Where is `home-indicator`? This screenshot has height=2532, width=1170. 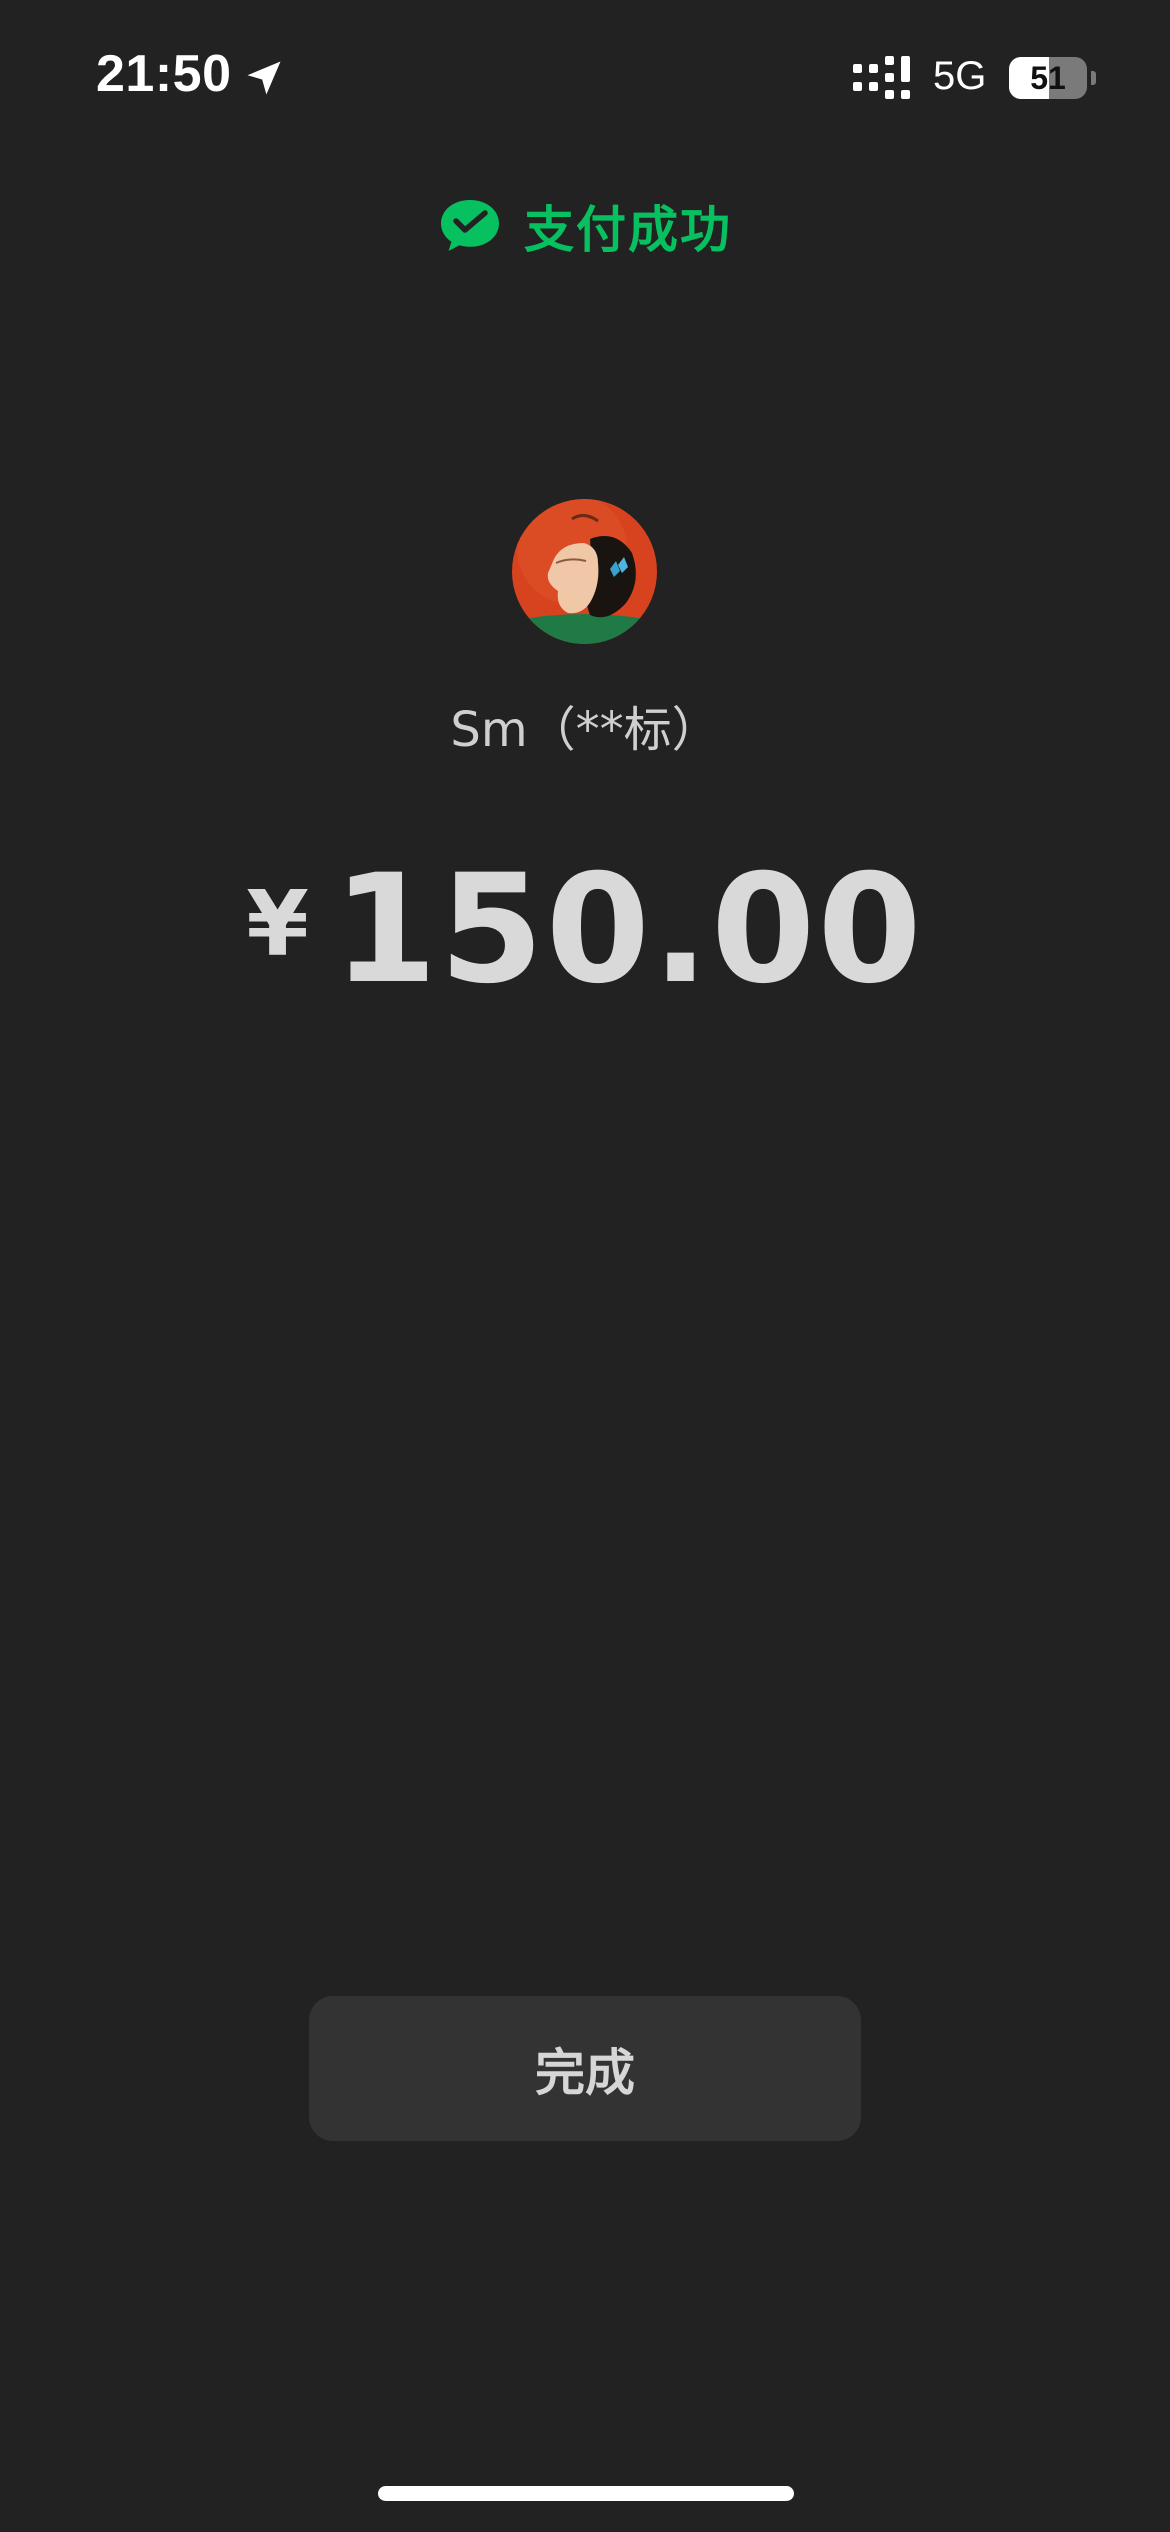 home-indicator is located at coordinates (586, 2493).